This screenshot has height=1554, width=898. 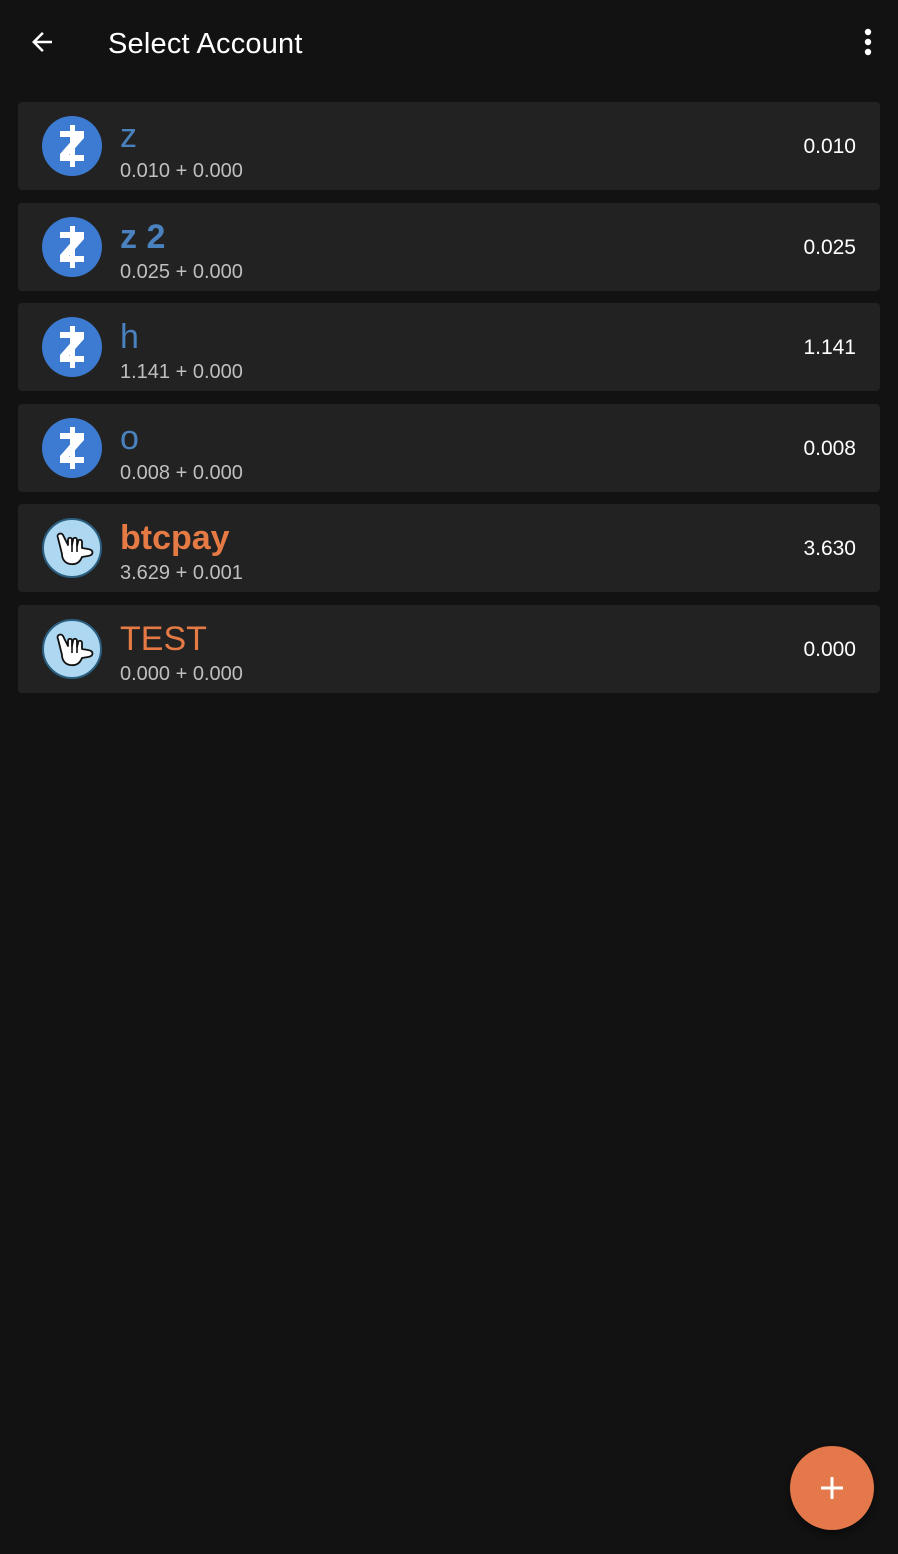 I want to click on account-name: z 2, so click(x=143, y=236).